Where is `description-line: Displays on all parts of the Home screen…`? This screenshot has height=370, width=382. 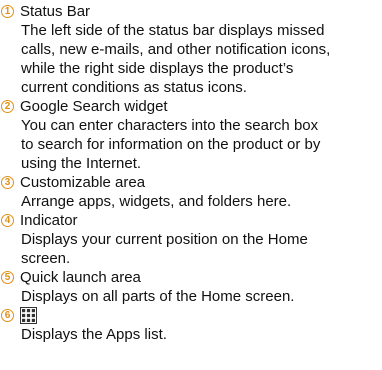
description-line: Displays on all parts of the Home screen… is located at coordinates (158, 296).